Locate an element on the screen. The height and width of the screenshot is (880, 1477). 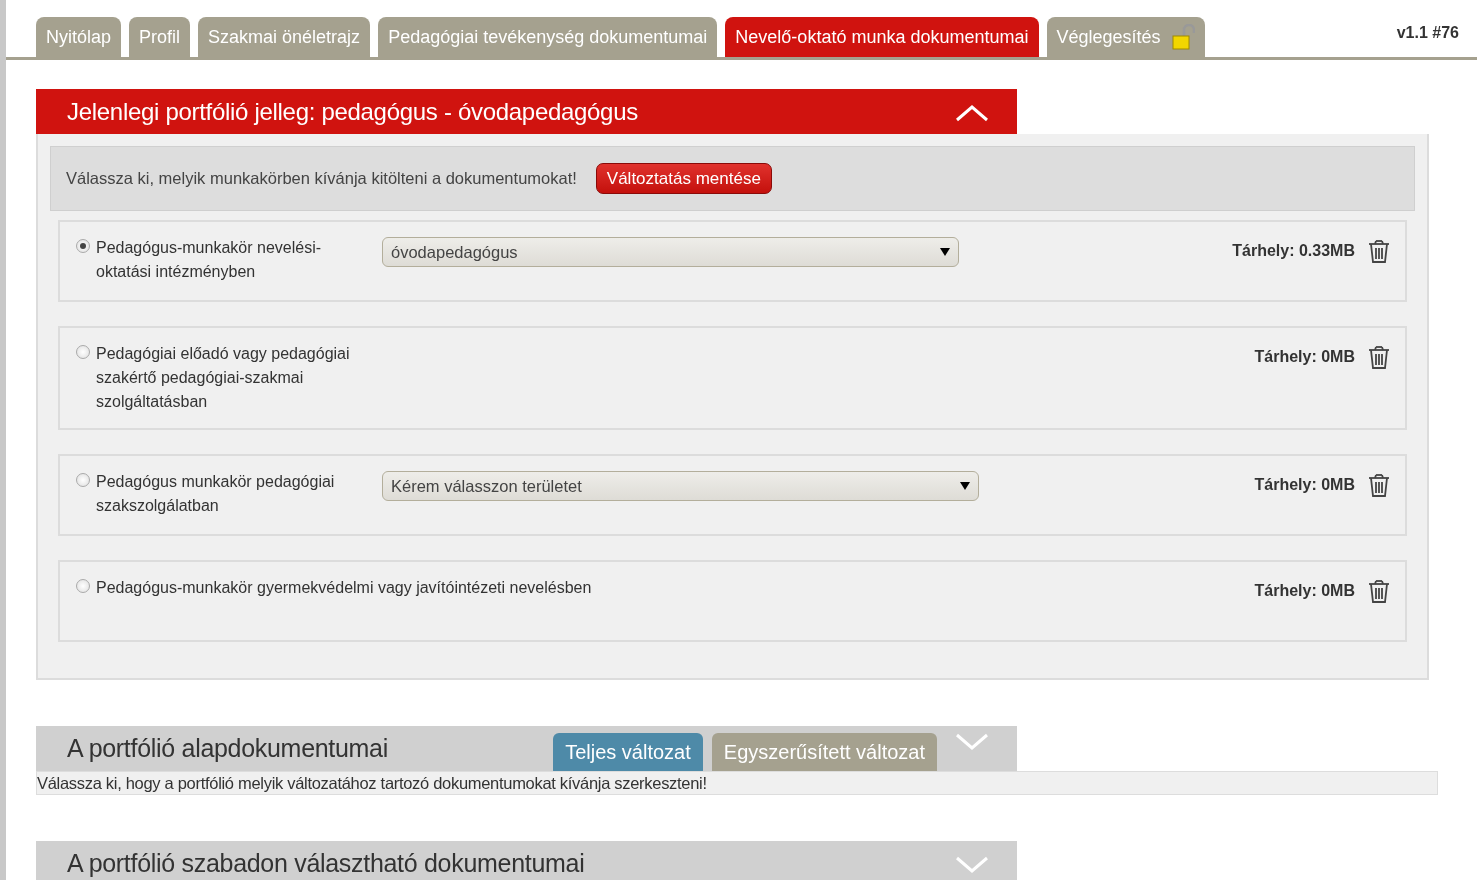
tab: Nevelő-oktató munka dokumentumai is located at coordinates (882, 37).